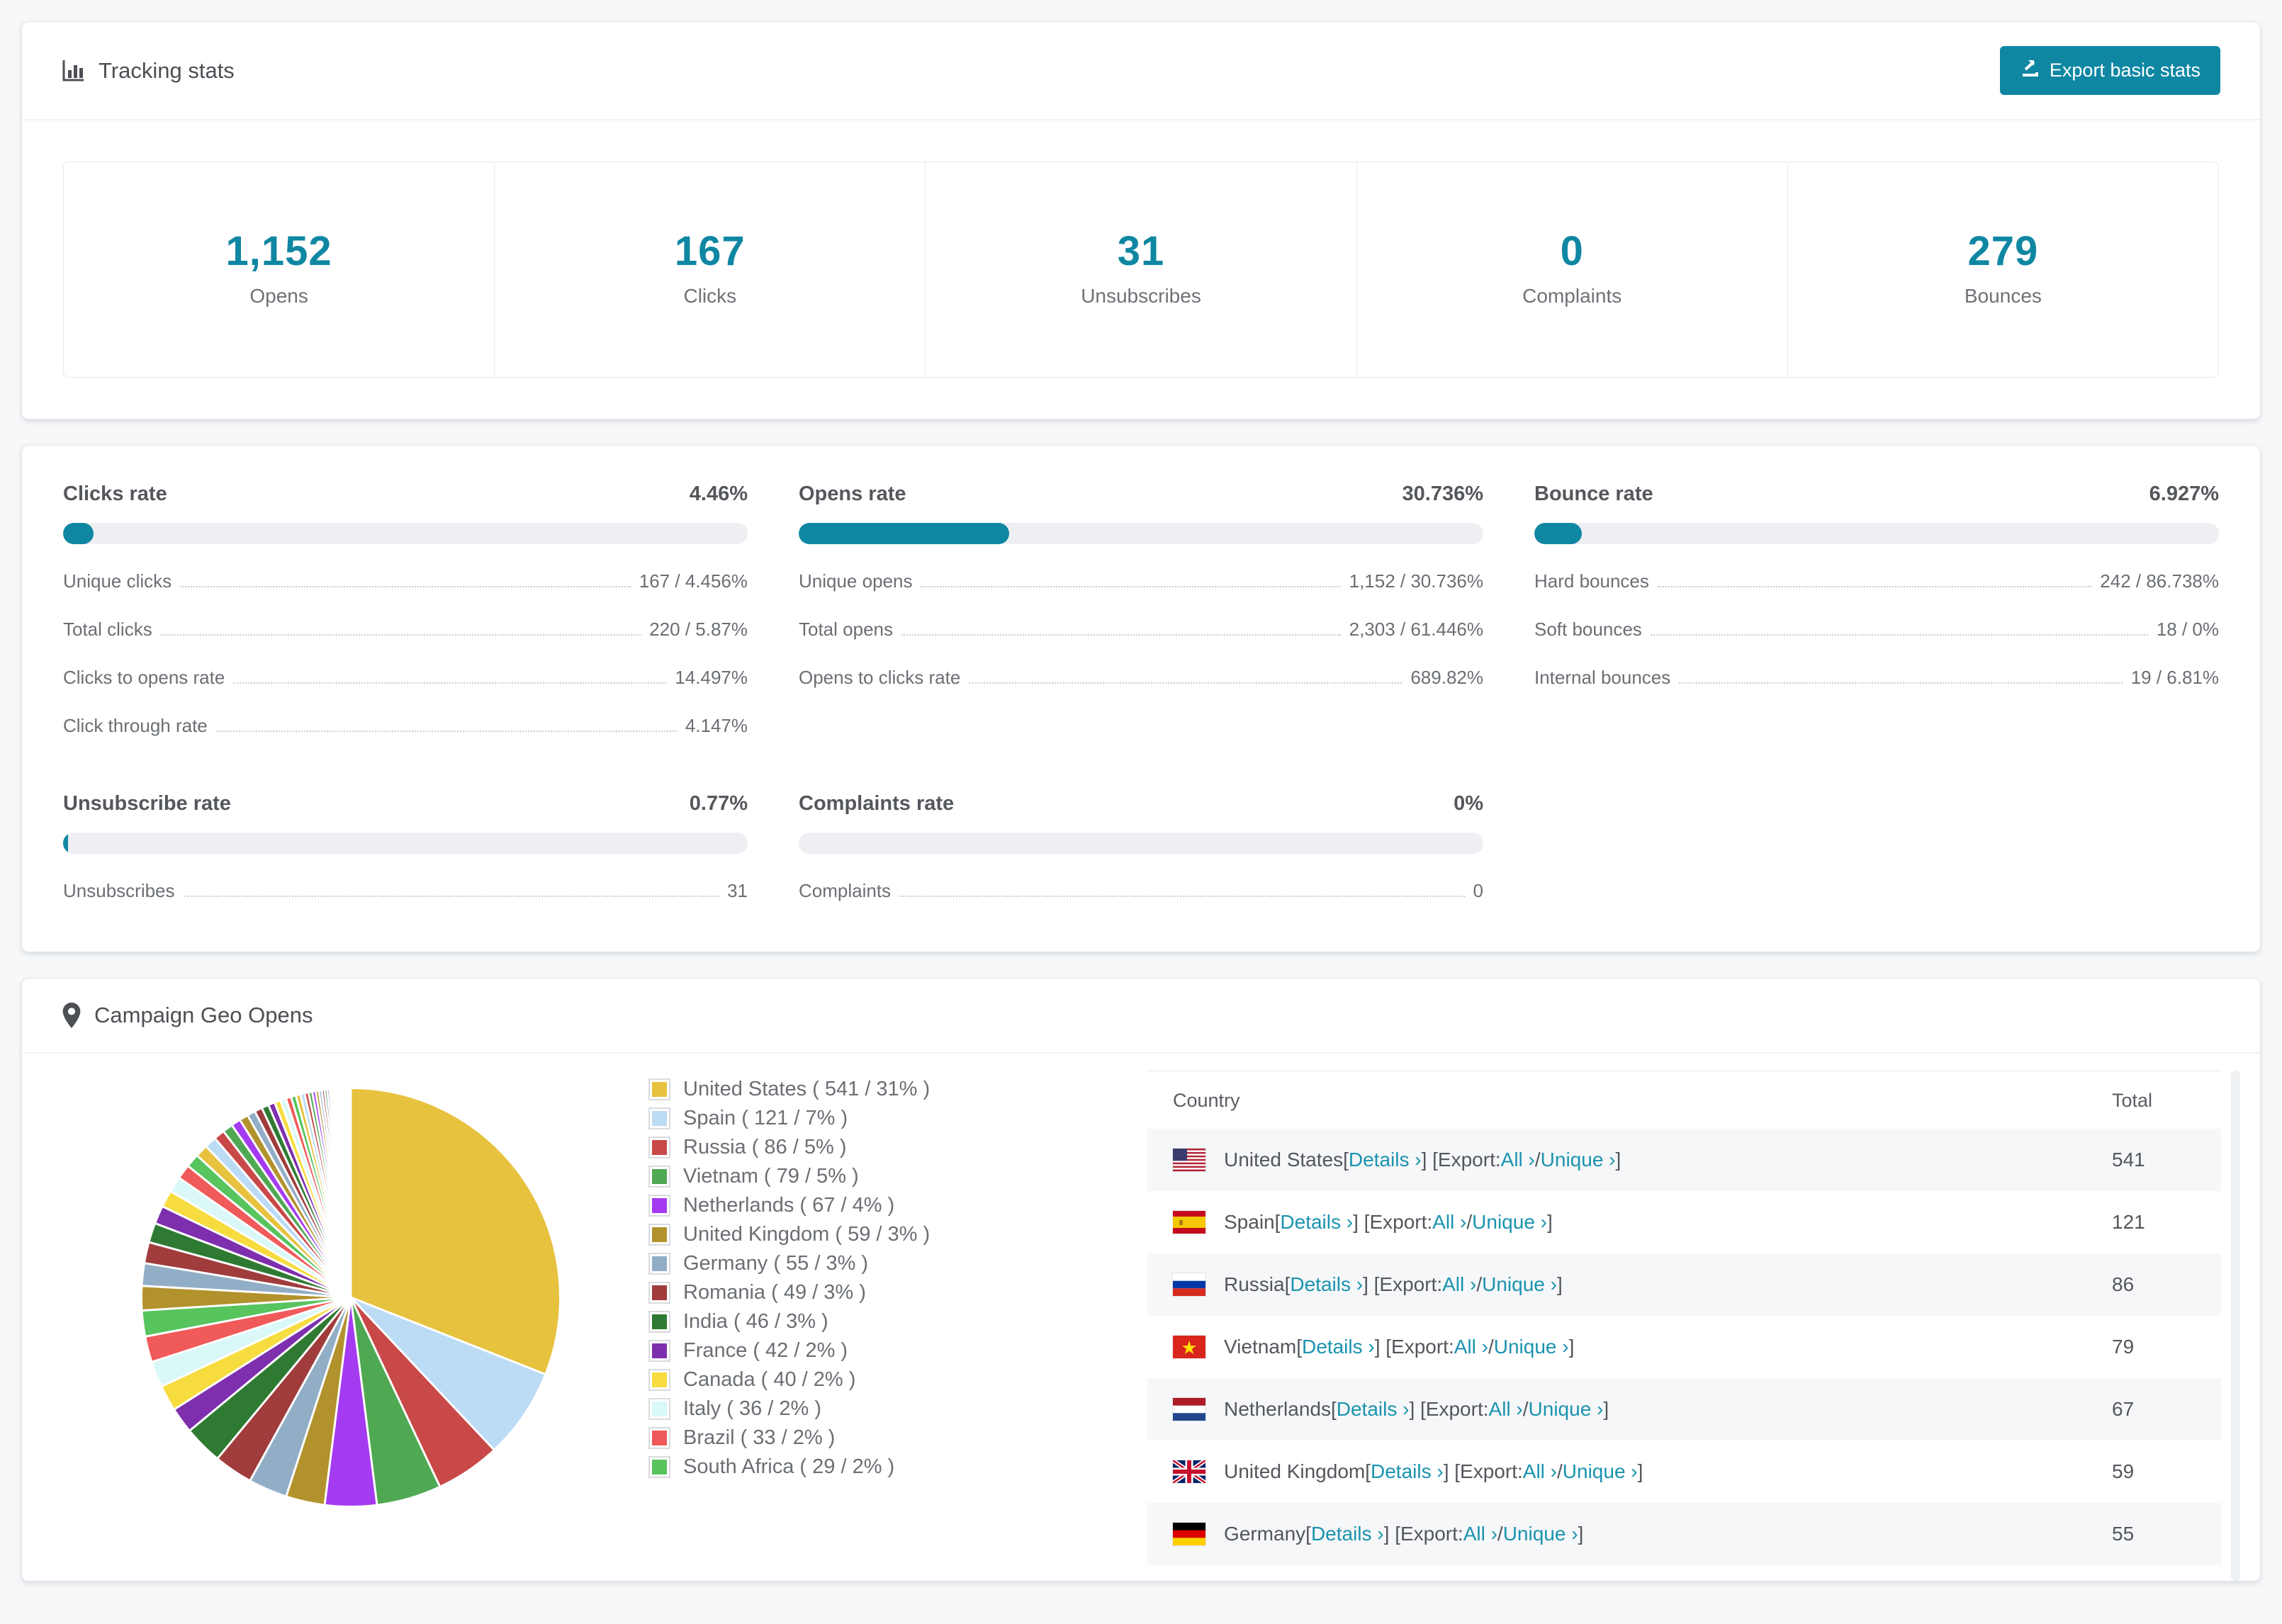  What do you see at coordinates (1591, 581) in the screenshot?
I see `rate-detail-label: Hard bounces` at bounding box center [1591, 581].